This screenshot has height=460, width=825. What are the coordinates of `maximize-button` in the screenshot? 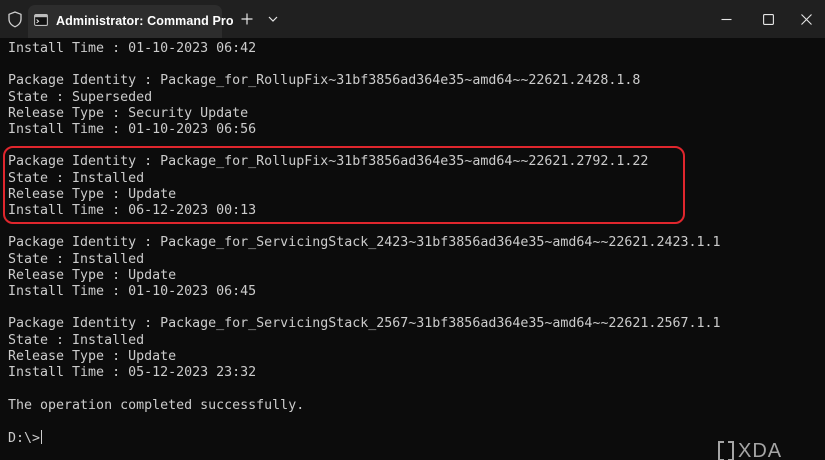 It's located at (768, 19).